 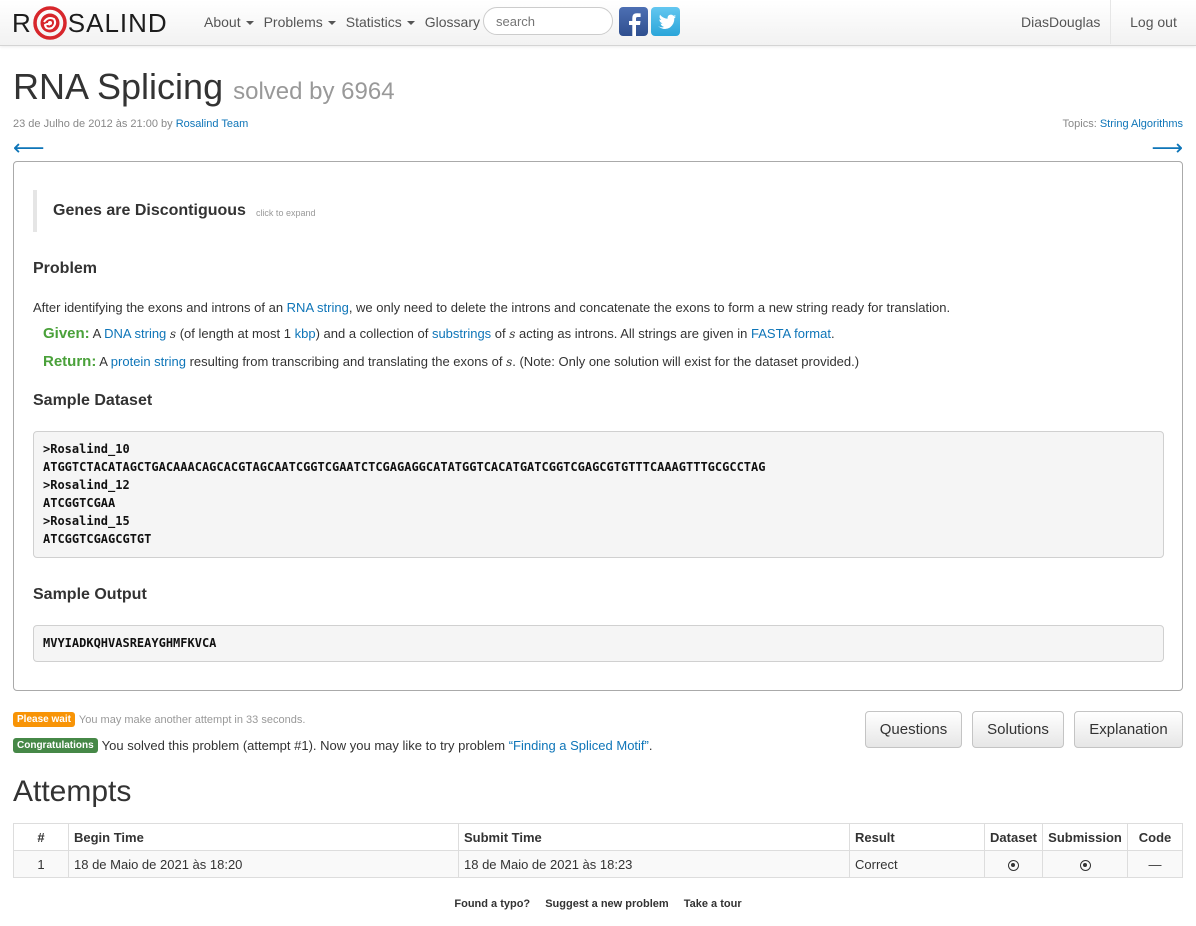 I want to click on expand-hint: click to expand, so click(x=286, y=213).